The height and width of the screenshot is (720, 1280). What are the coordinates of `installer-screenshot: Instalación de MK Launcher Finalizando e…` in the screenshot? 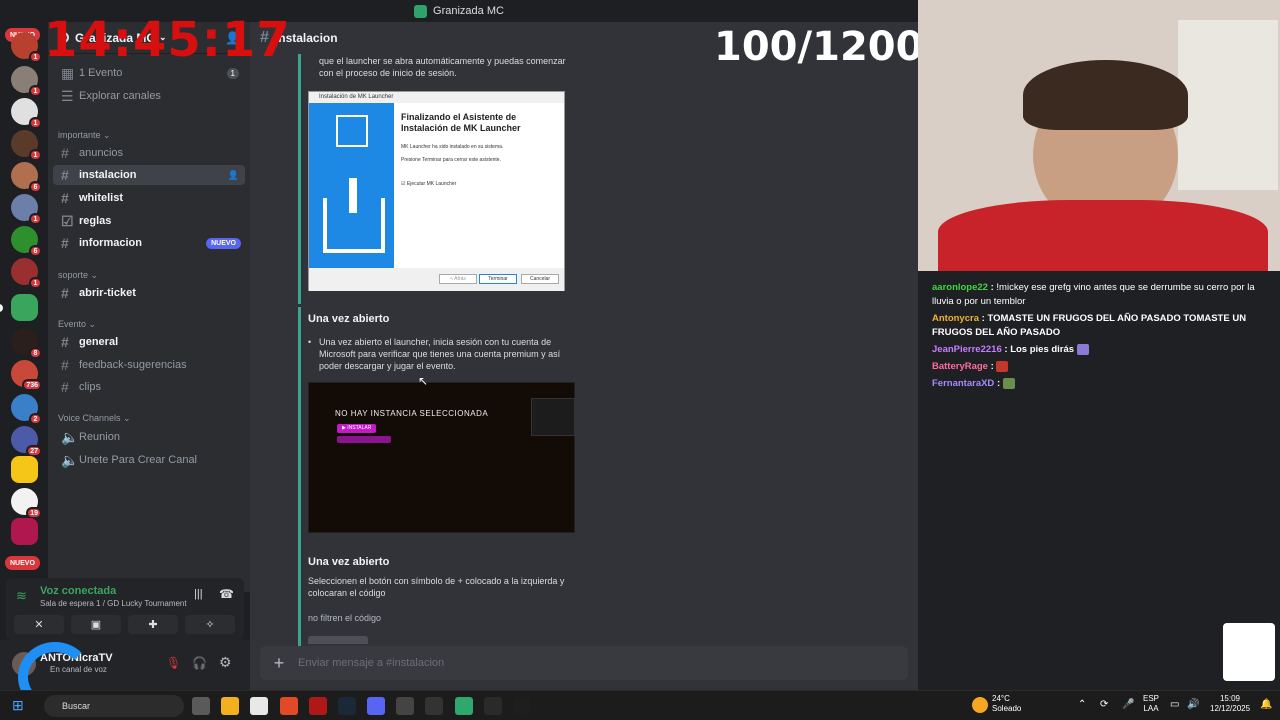 It's located at (436, 191).